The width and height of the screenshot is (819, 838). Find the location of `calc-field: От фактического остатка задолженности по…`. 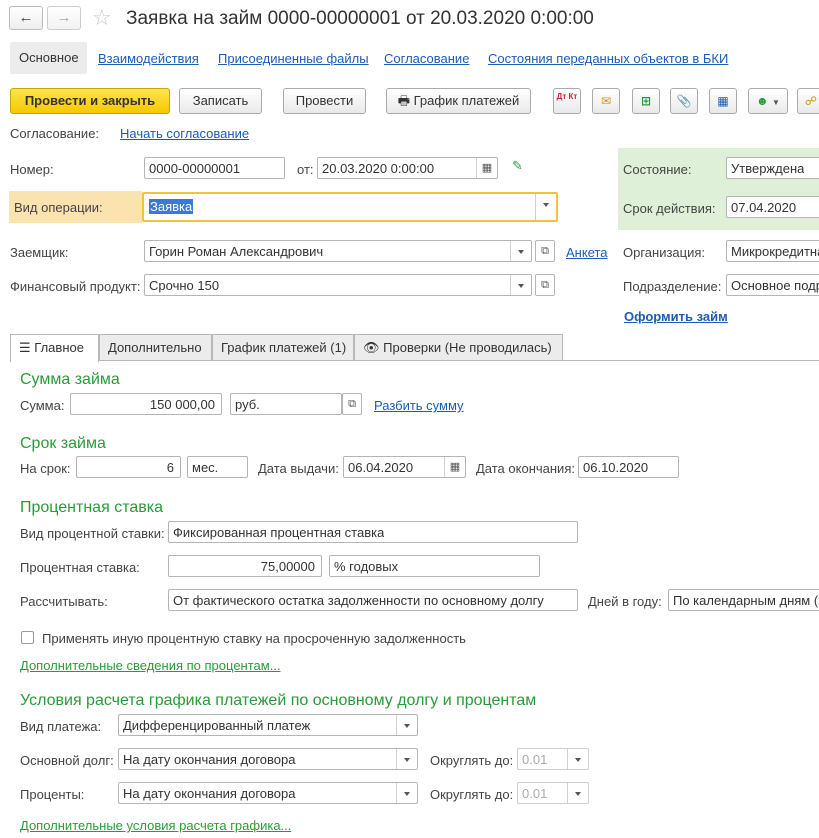

calc-field: От фактического остатка задолженности по… is located at coordinates (373, 600).